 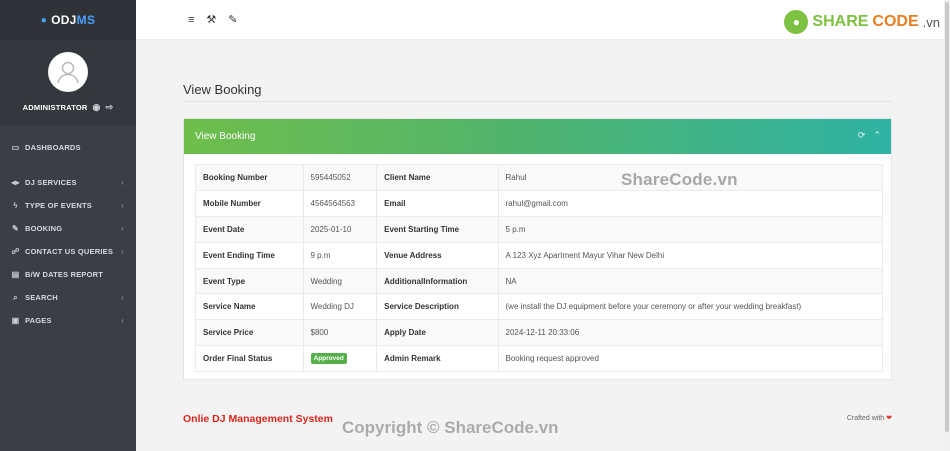 What do you see at coordinates (64, 274) in the screenshot?
I see `sidebar-item-label: B/W DATES REPORT` at bounding box center [64, 274].